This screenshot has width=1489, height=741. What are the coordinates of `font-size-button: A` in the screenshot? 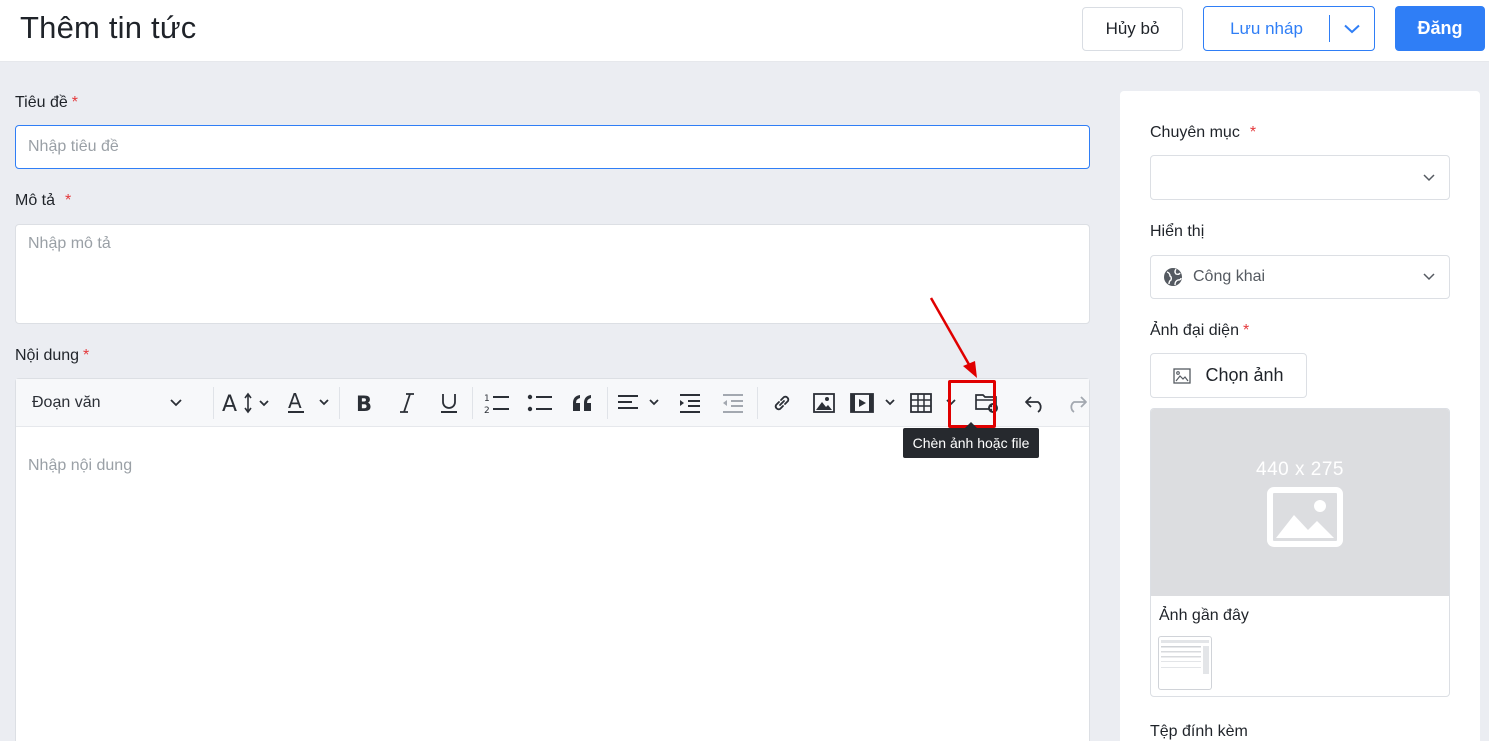 It's located at (247, 403).